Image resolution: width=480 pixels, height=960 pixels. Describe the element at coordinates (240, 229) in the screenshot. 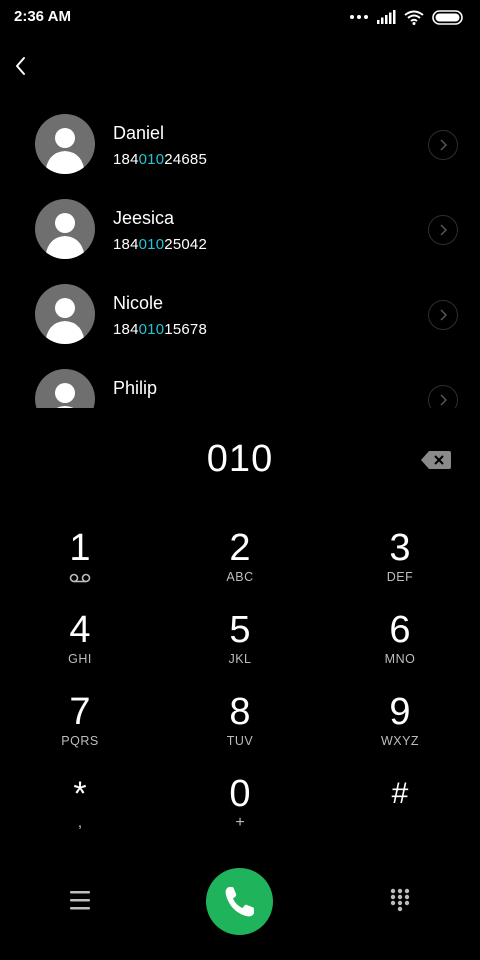

I see `contact-row: Jeesica 18401025042` at that location.